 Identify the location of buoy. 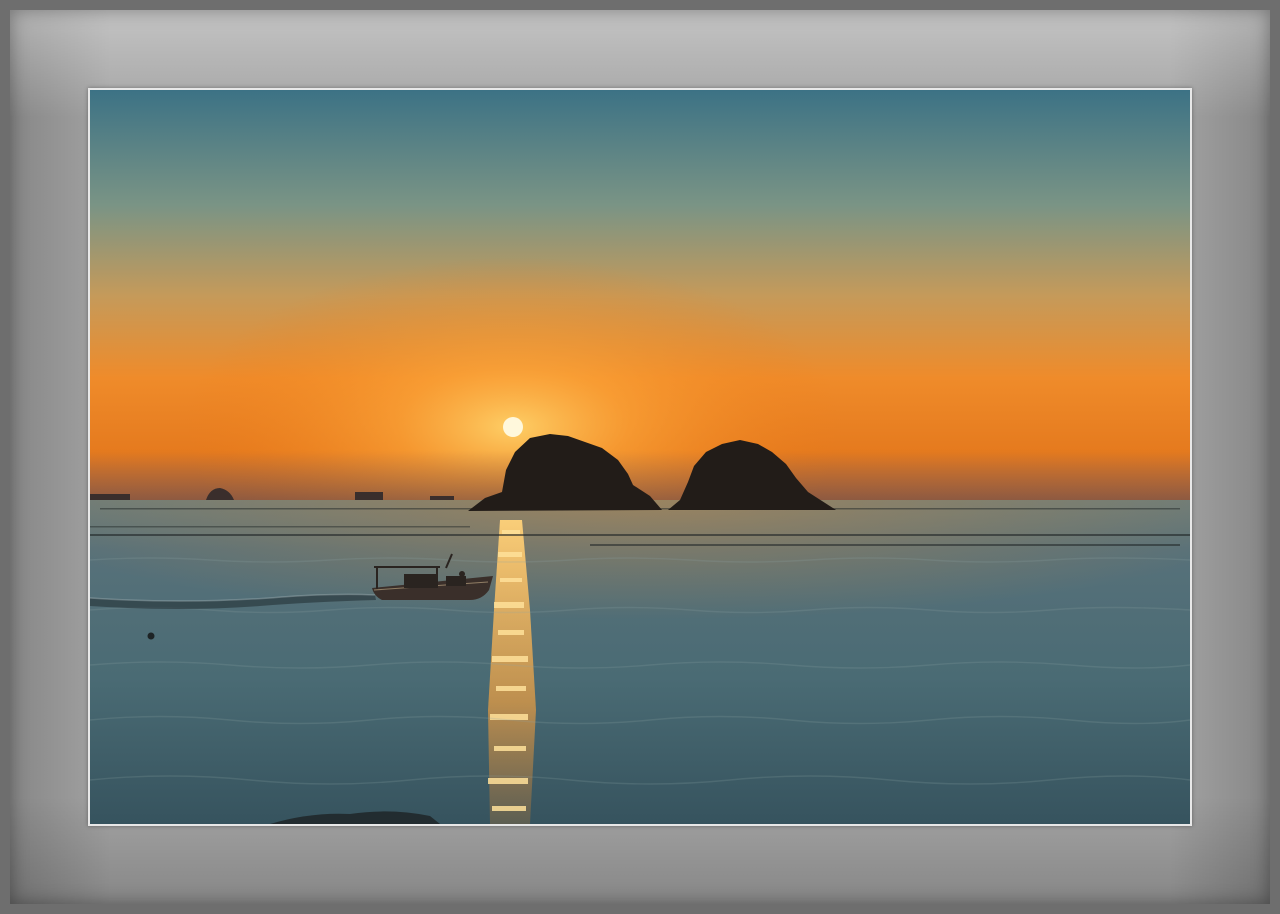
(151, 636).